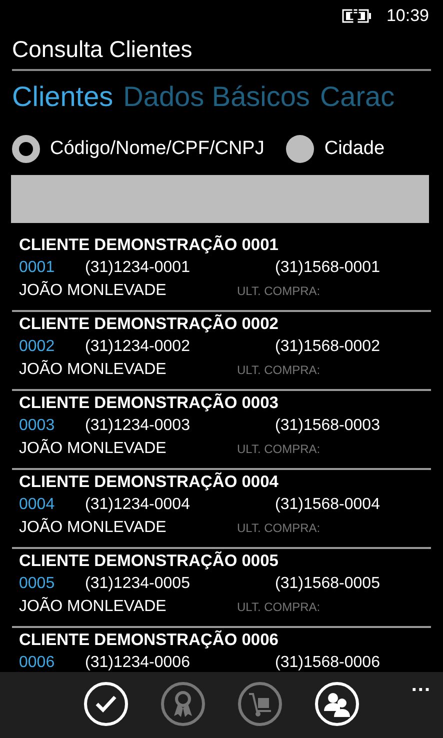  What do you see at coordinates (138, 584) in the screenshot?
I see `phone-number: (31)1234-0005` at bounding box center [138, 584].